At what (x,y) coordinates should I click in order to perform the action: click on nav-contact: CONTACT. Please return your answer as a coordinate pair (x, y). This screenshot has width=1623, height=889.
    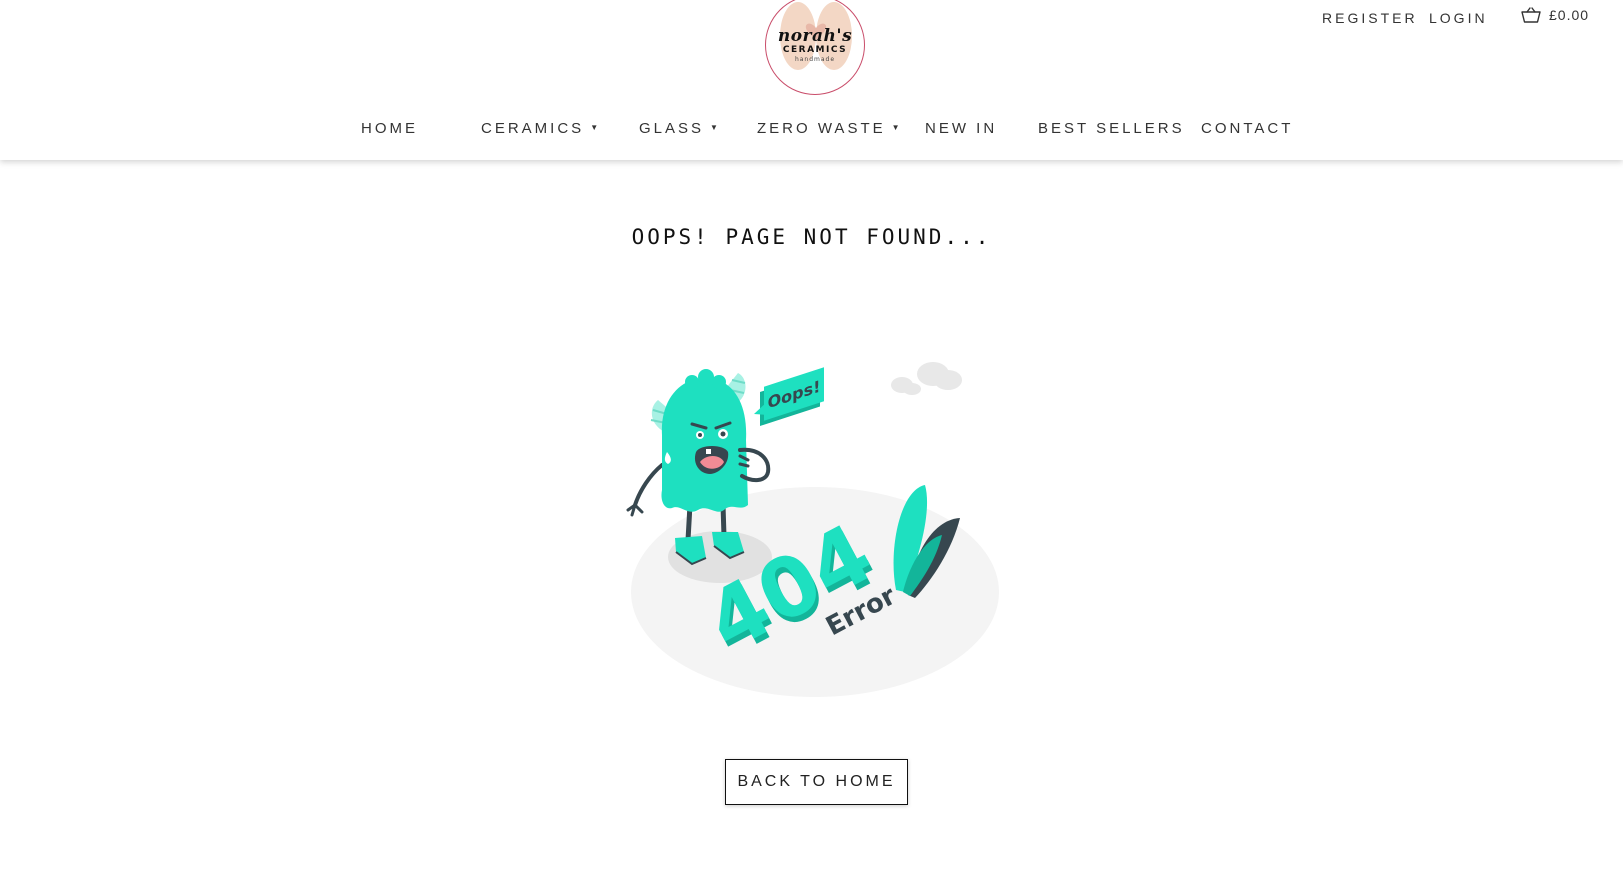
    Looking at the image, I should click on (1247, 128).